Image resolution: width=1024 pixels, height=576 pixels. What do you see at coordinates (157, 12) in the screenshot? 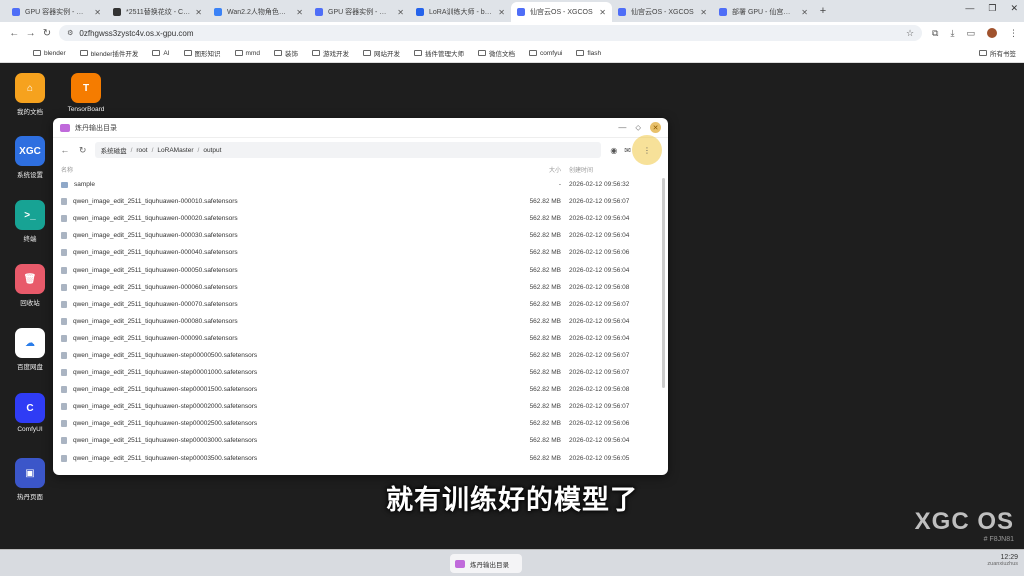
I see `browser-tab: *2511替换花纹 - ComfyUI ✕` at bounding box center [157, 12].